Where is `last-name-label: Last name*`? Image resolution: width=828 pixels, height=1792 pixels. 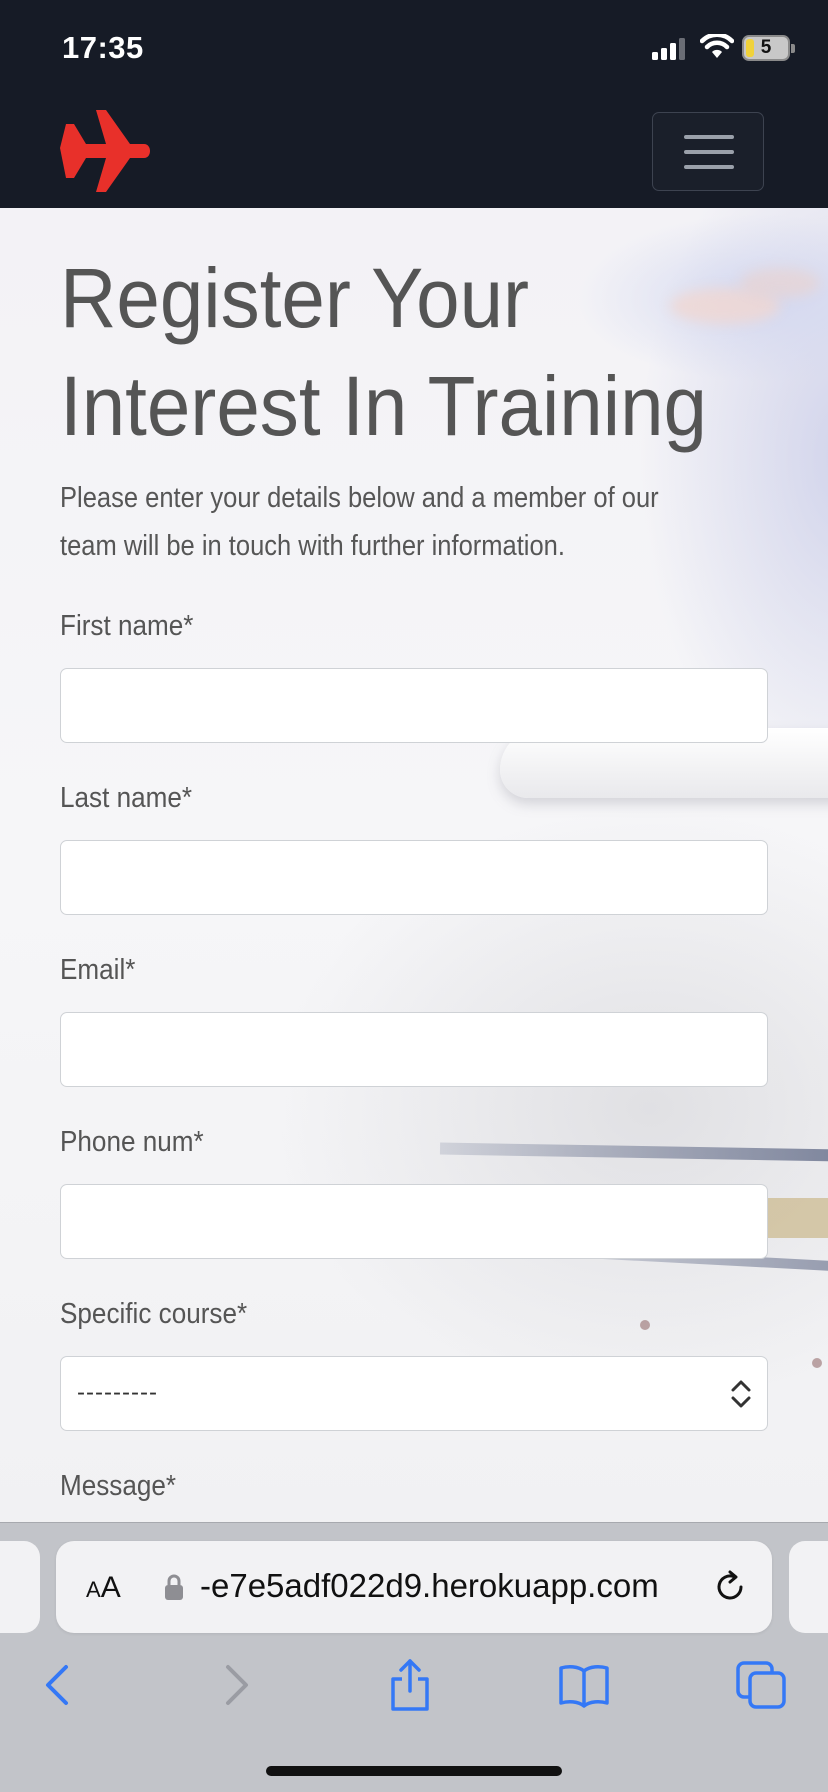 last-name-label: Last name* is located at coordinates (126, 798).